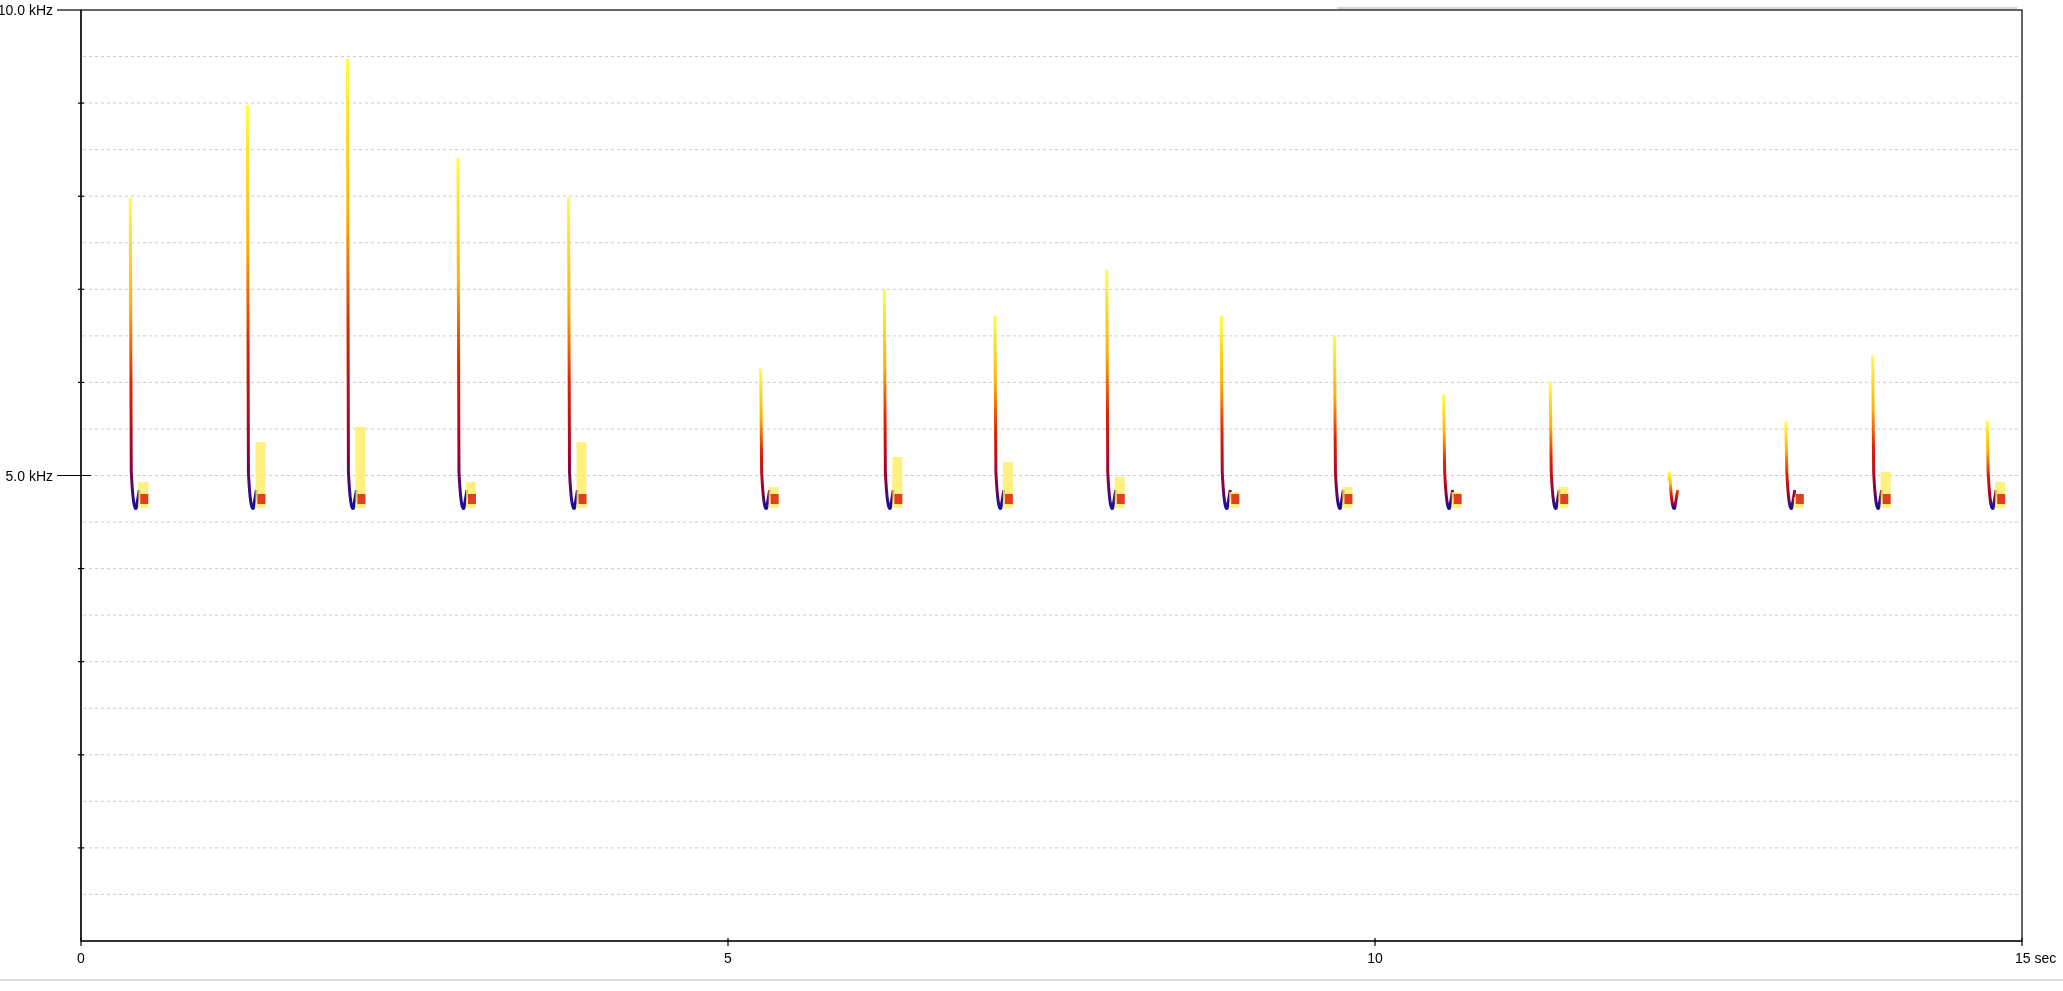 Image resolution: width=2063 pixels, height=991 pixels. I want to click on frequency-label: 5.0 kHz, so click(29, 475).